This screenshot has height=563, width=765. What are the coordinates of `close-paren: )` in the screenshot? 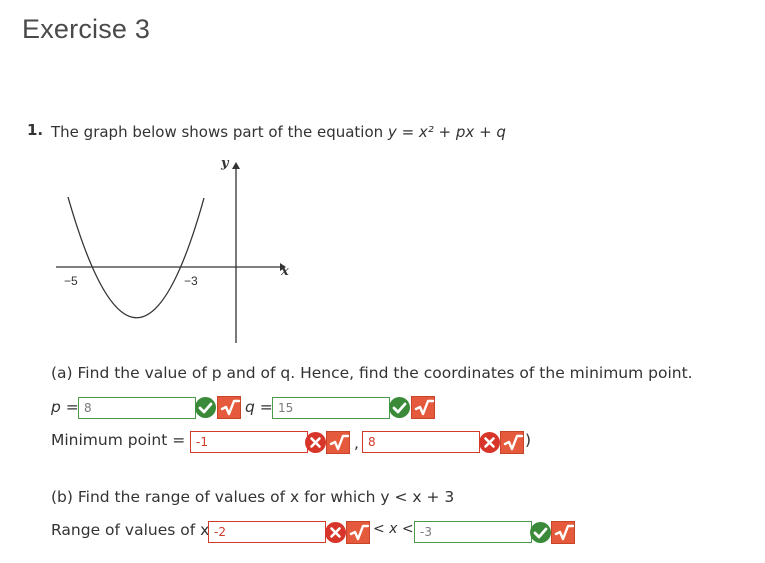 It's located at (528, 440).